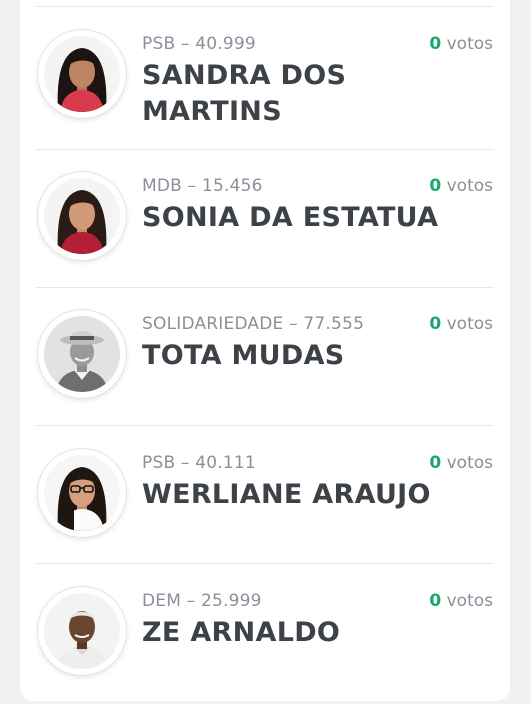 The image size is (531, 704). I want to click on candidate-name: WERLIANE ARAUJO, so click(286, 494).